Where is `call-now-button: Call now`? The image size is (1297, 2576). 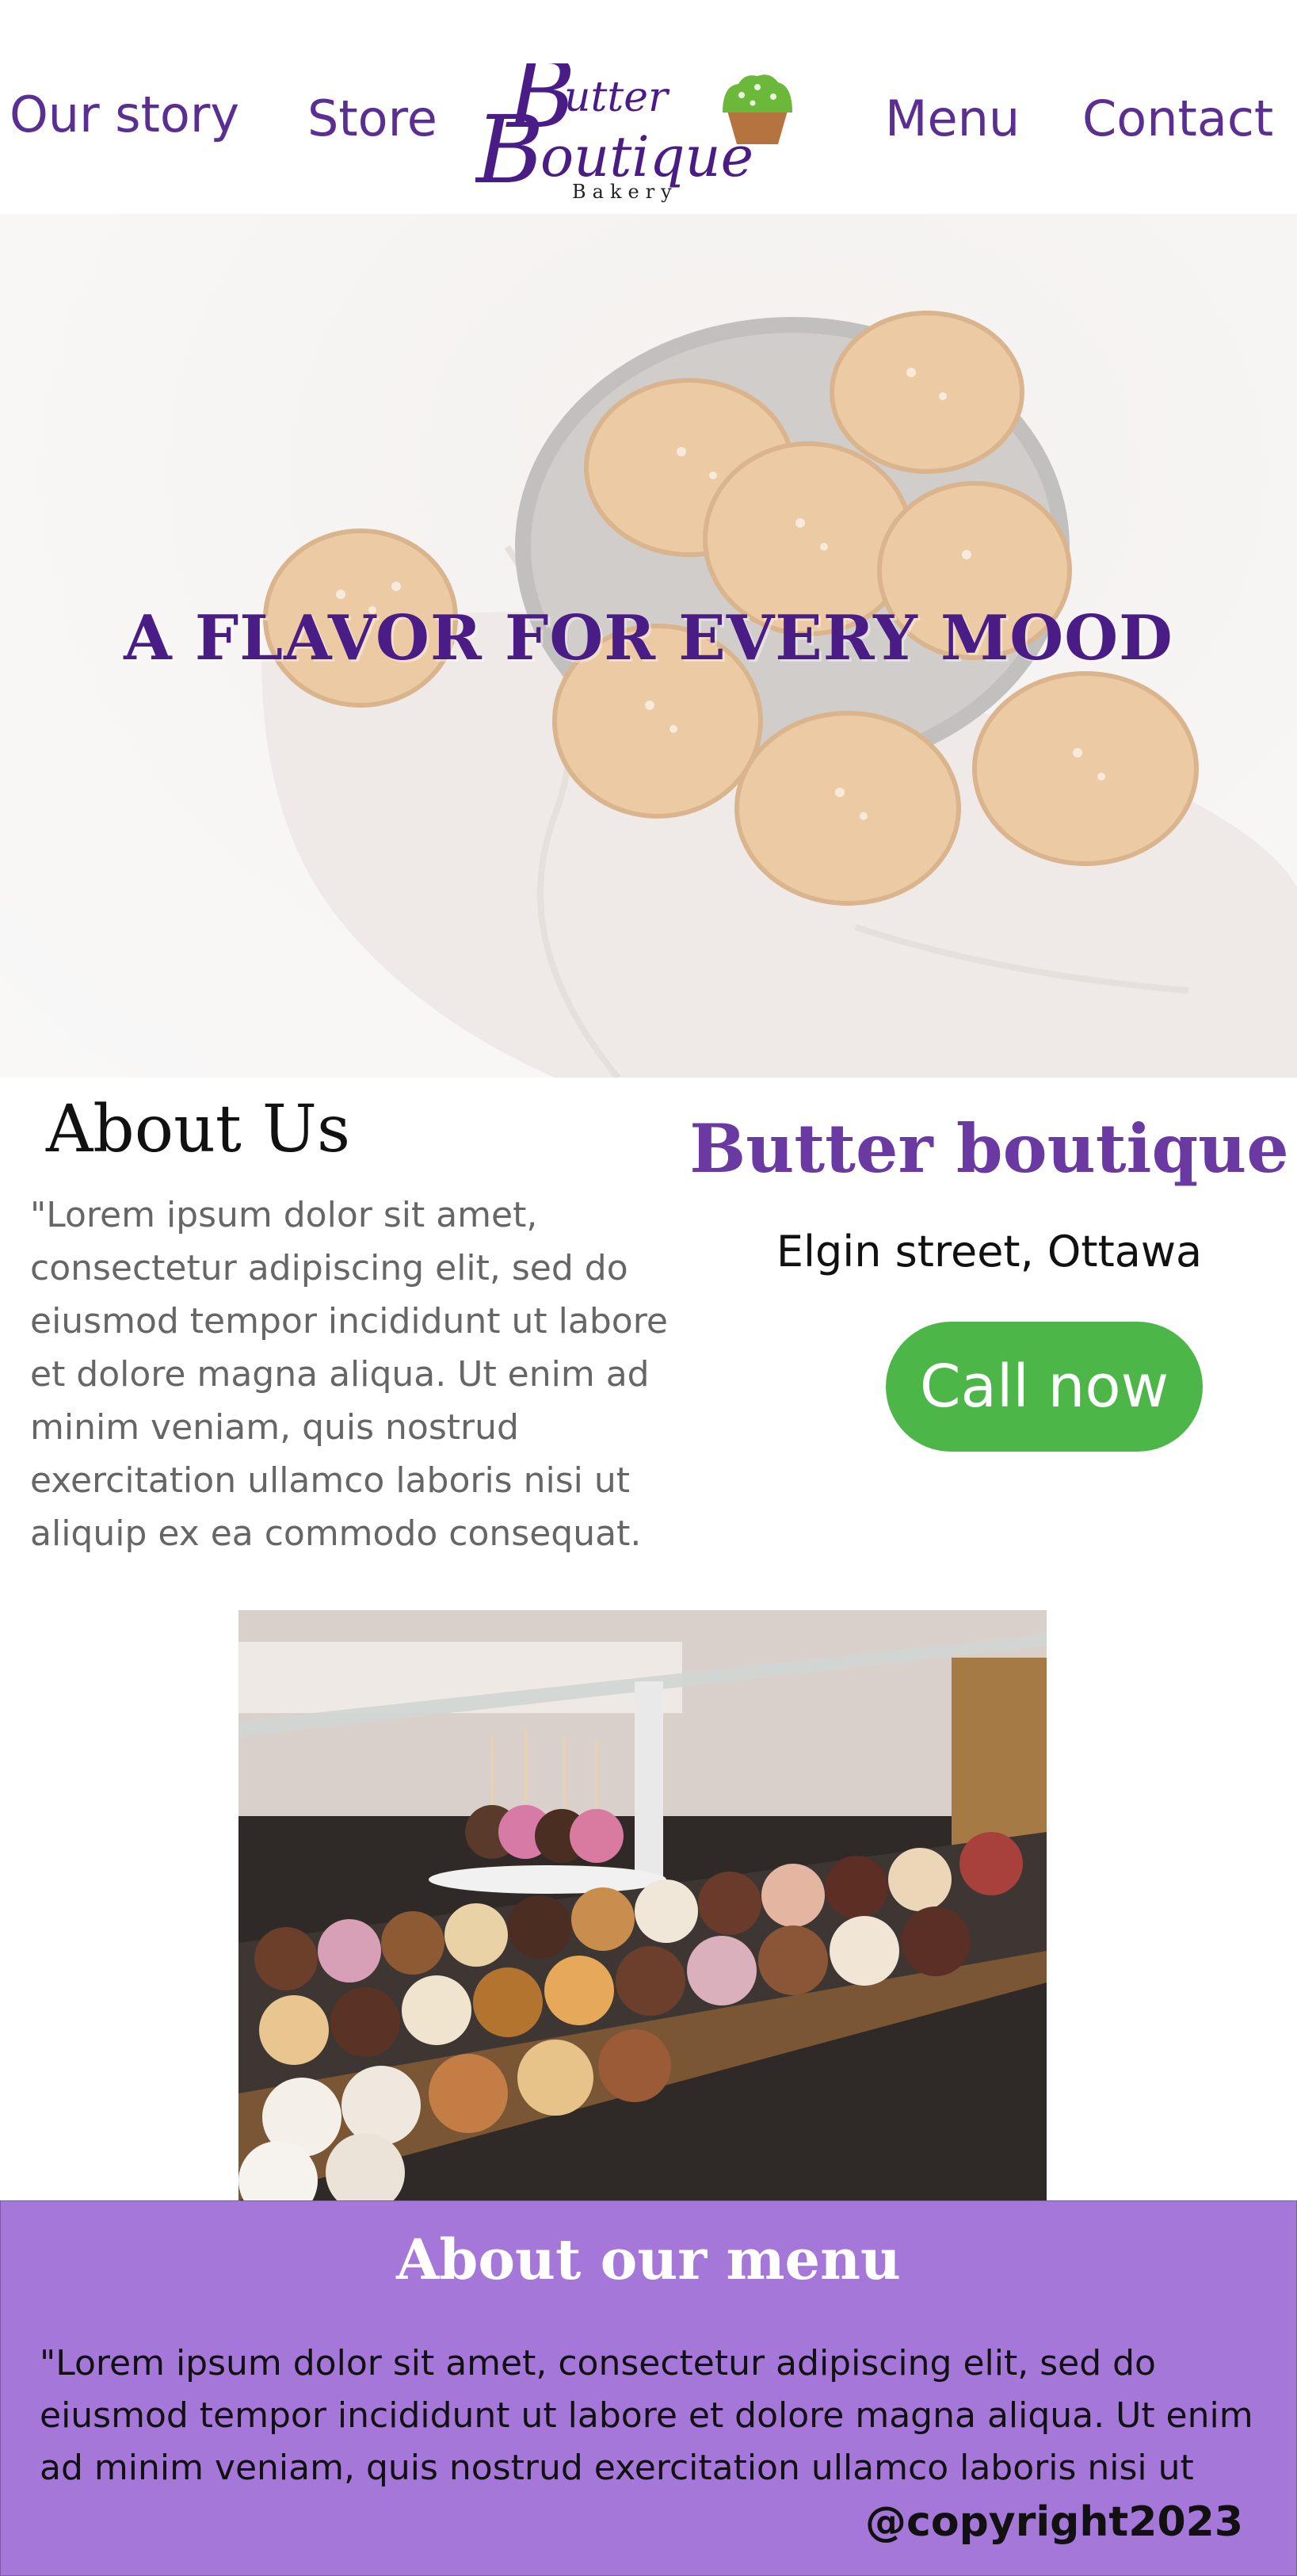
call-now-button: Call now is located at coordinates (1044, 1387).